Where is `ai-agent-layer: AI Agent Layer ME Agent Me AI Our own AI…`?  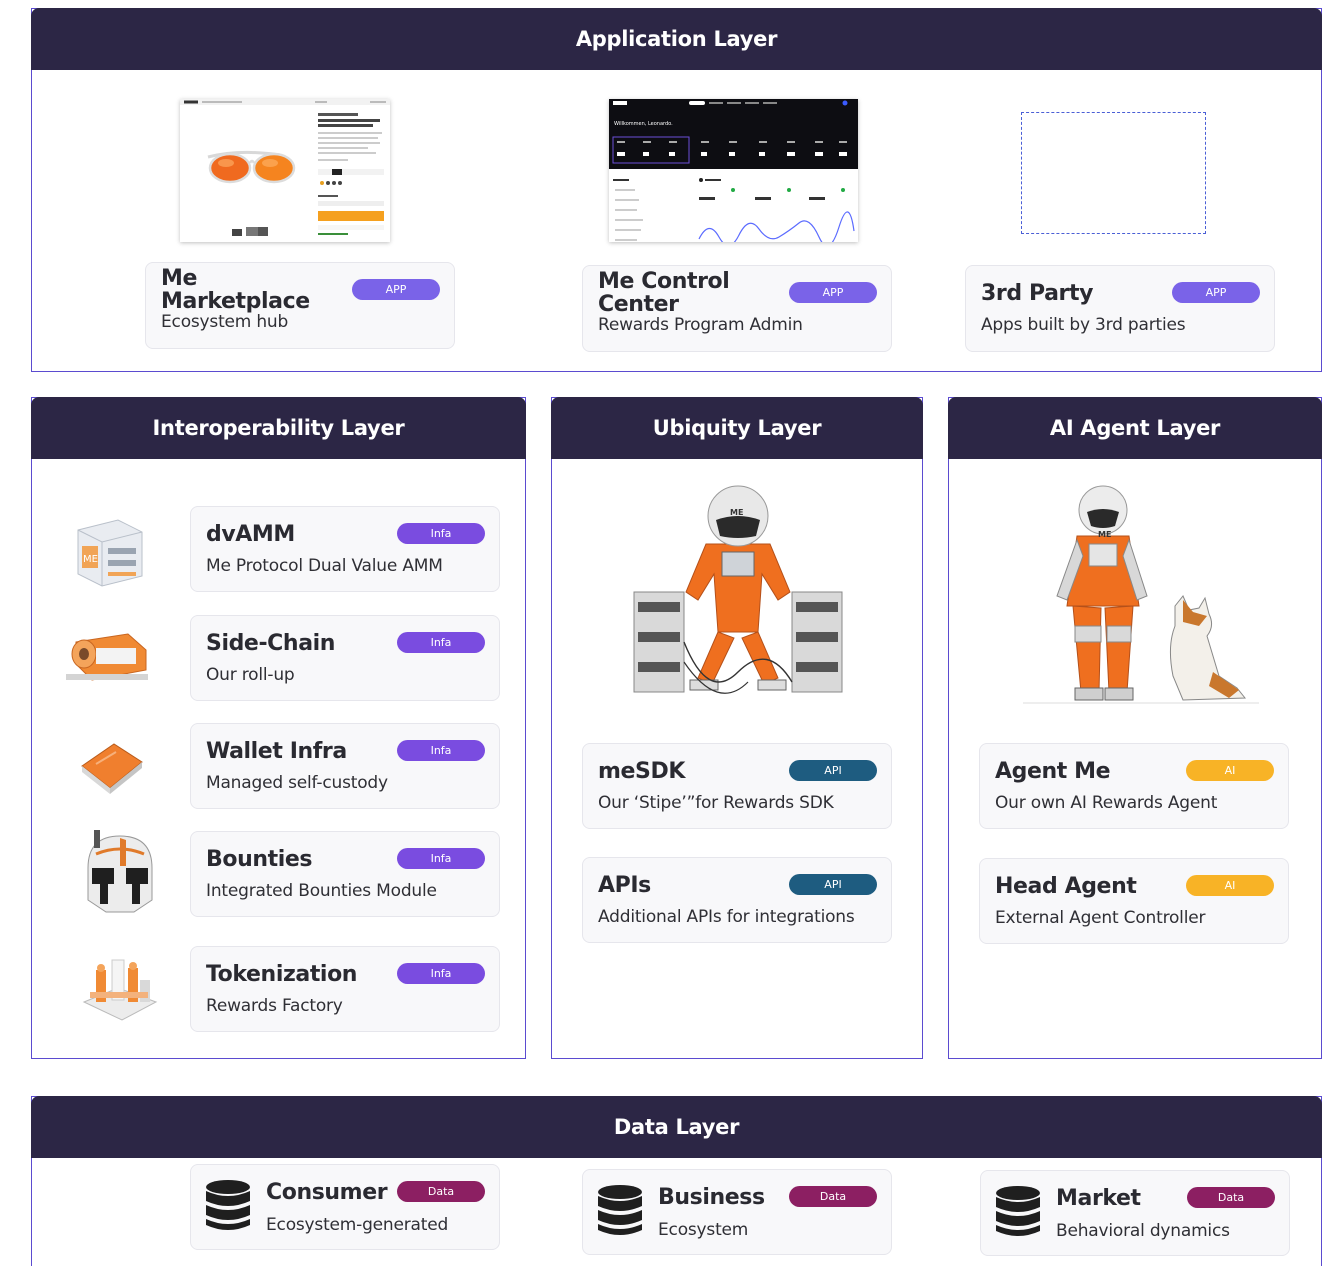 ai-agent-layer: AI Agent Layer ME Agent Me AI Our own AI… is located at coordinates (1135, 728).